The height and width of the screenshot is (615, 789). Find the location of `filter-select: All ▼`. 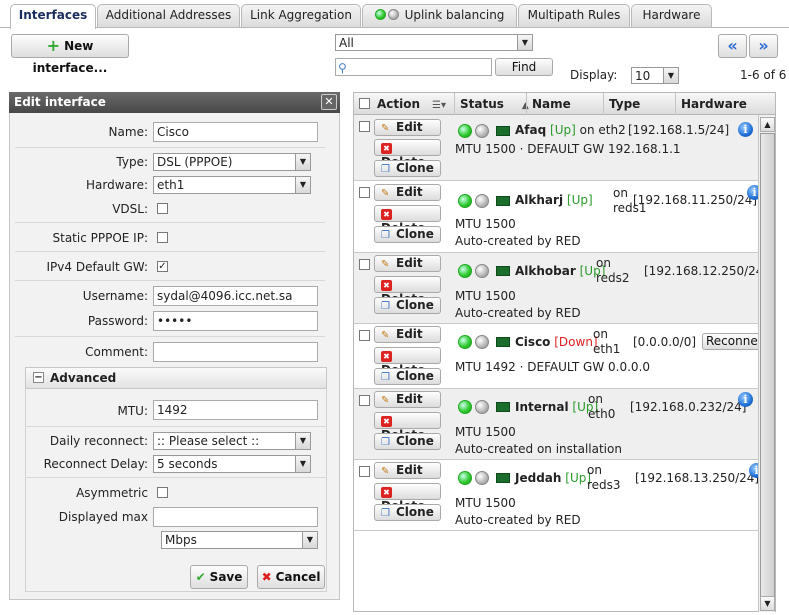

filter-select: All ▼ is located at coordinates (434, 42).